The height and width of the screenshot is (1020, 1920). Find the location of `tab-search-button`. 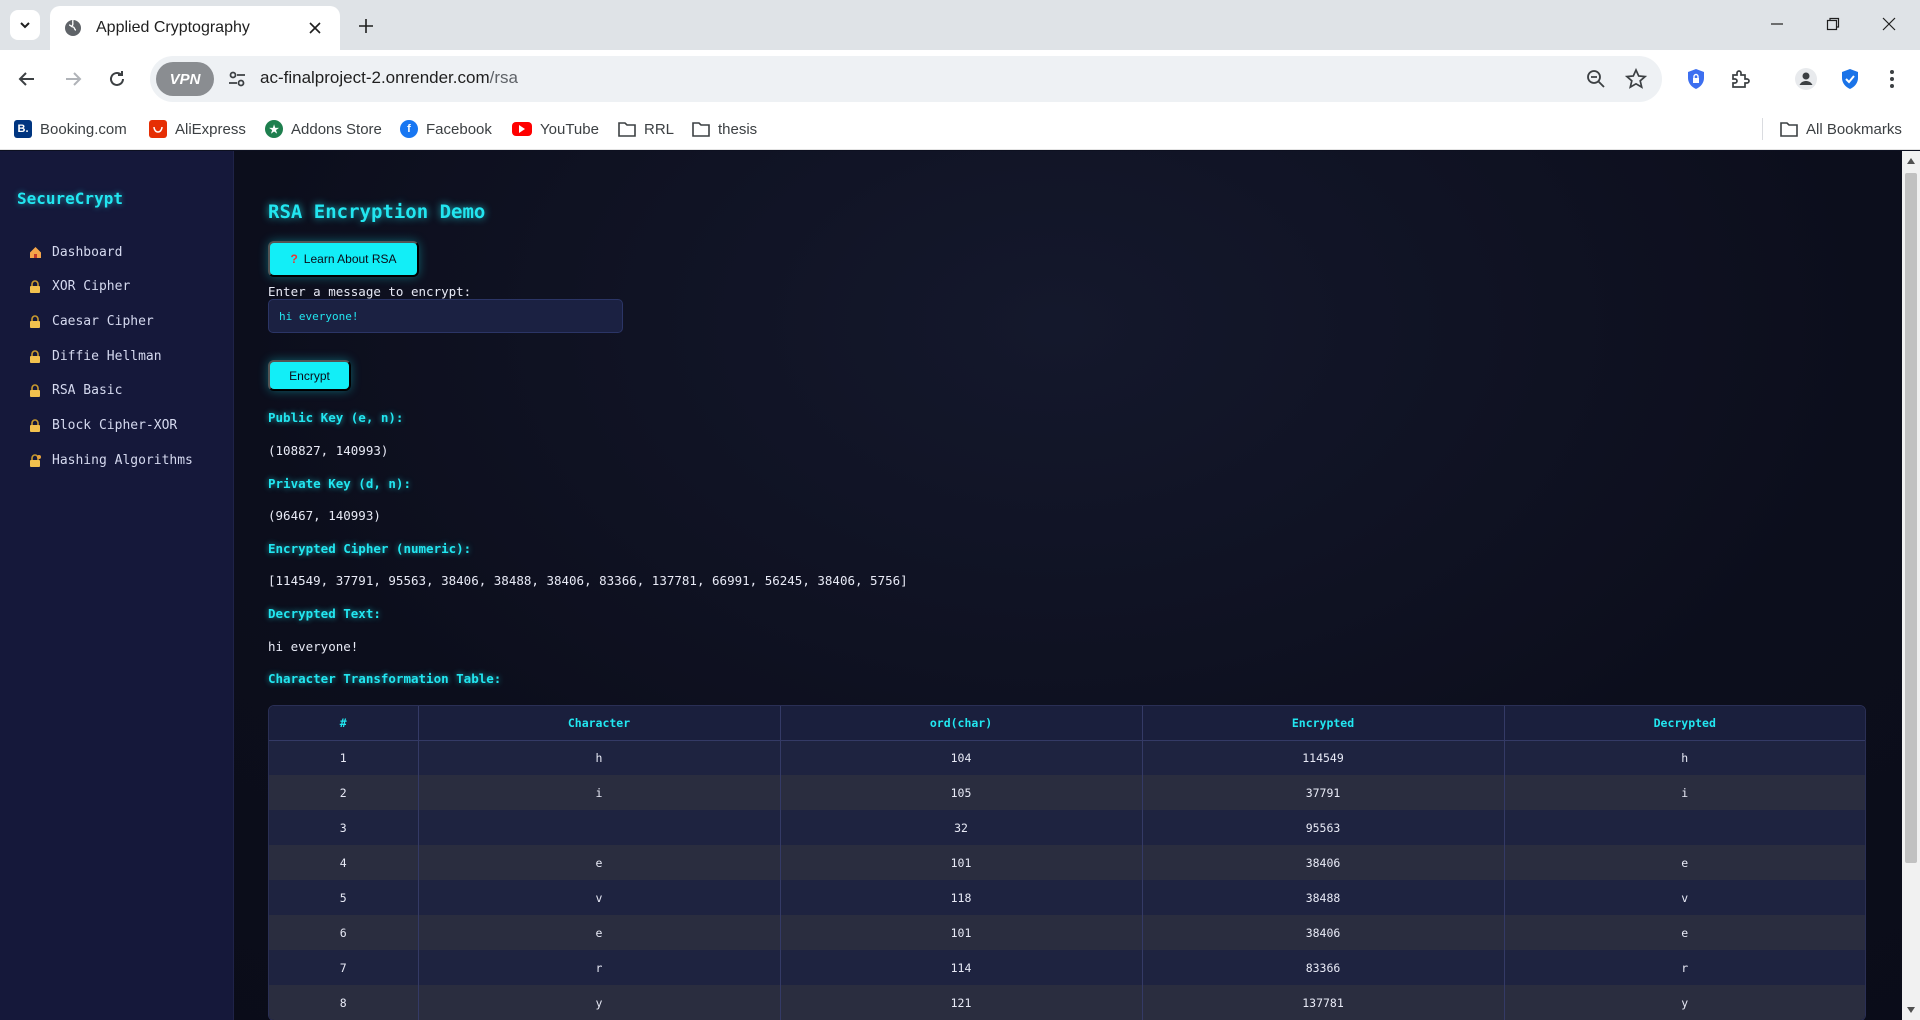

tab-search-button is located at coordinates (25, 25).